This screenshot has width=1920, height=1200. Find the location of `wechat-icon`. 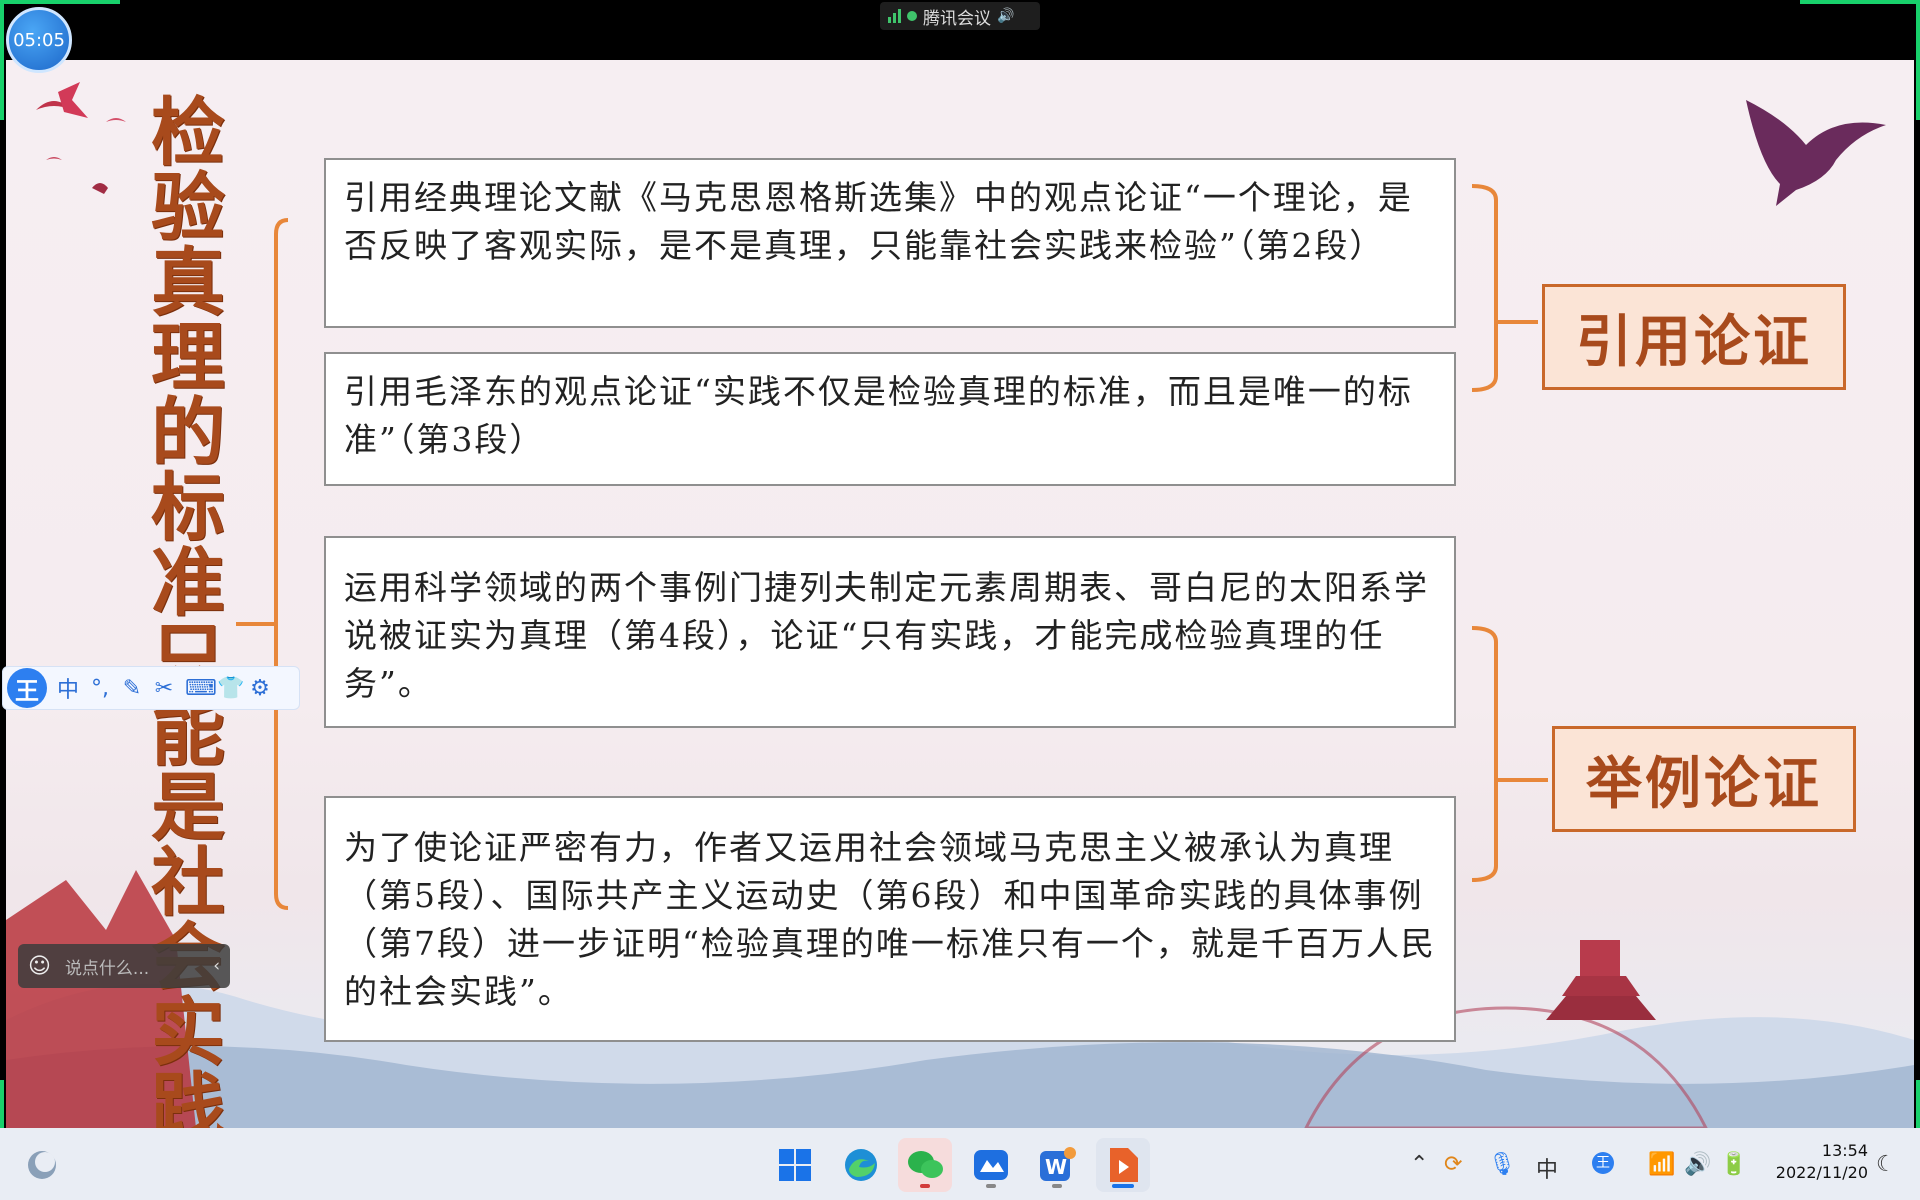

wechat-icon is located at coordinates (925, 1165).